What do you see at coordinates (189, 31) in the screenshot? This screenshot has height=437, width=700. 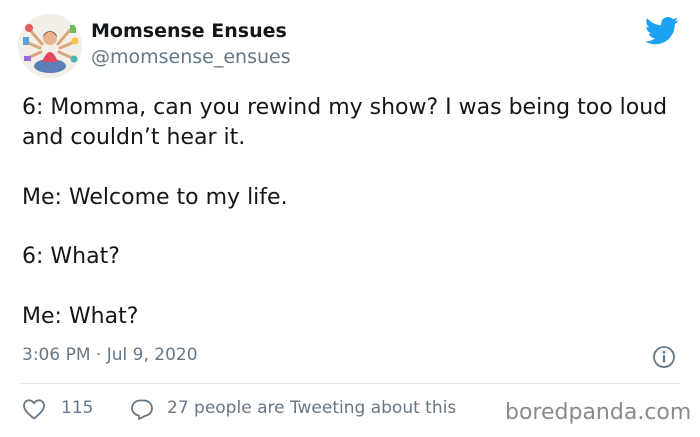 I see `display-name: Momsense Ensues` at bounding box center [189, 31].